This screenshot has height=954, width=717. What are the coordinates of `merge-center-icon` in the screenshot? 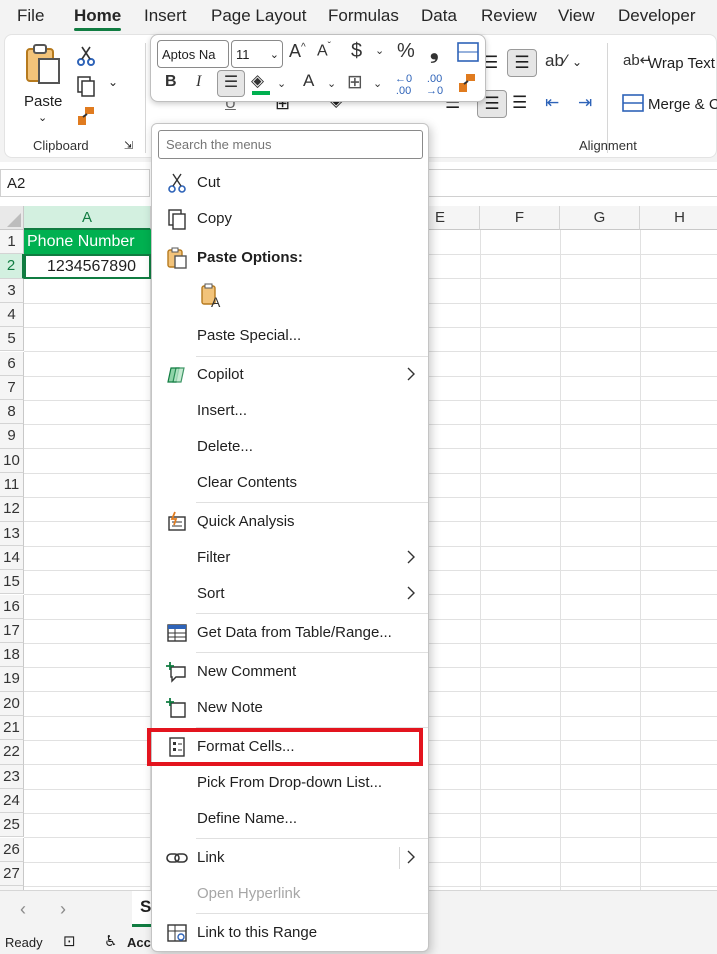 It's located at (468, 52).